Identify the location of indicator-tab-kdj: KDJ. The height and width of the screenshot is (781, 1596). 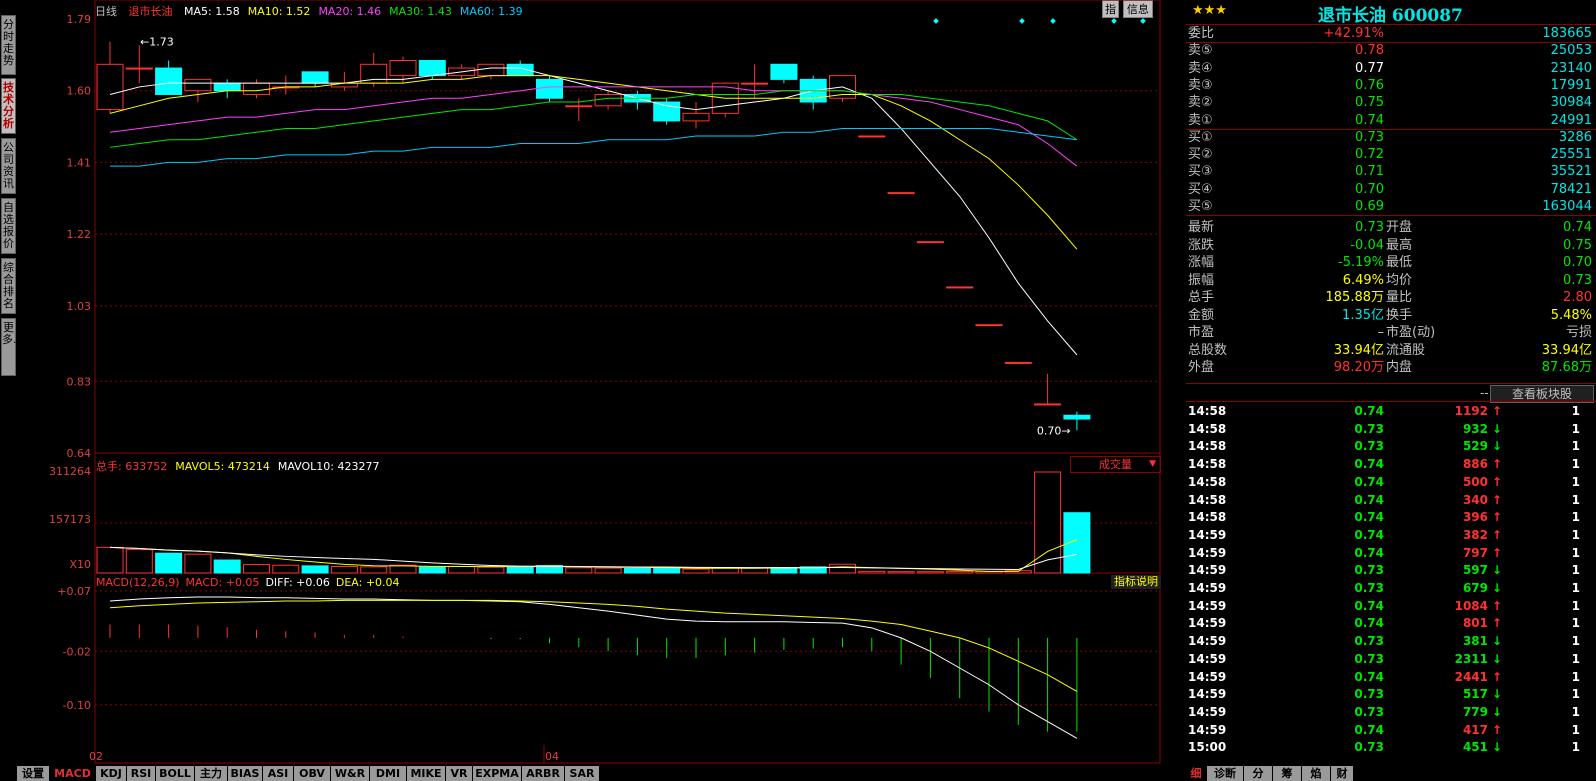
(111, 773).